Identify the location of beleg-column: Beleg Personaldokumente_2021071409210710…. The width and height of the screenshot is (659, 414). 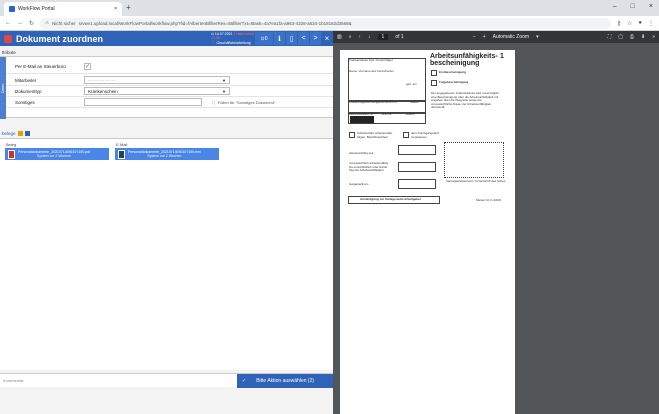
(57, 164).